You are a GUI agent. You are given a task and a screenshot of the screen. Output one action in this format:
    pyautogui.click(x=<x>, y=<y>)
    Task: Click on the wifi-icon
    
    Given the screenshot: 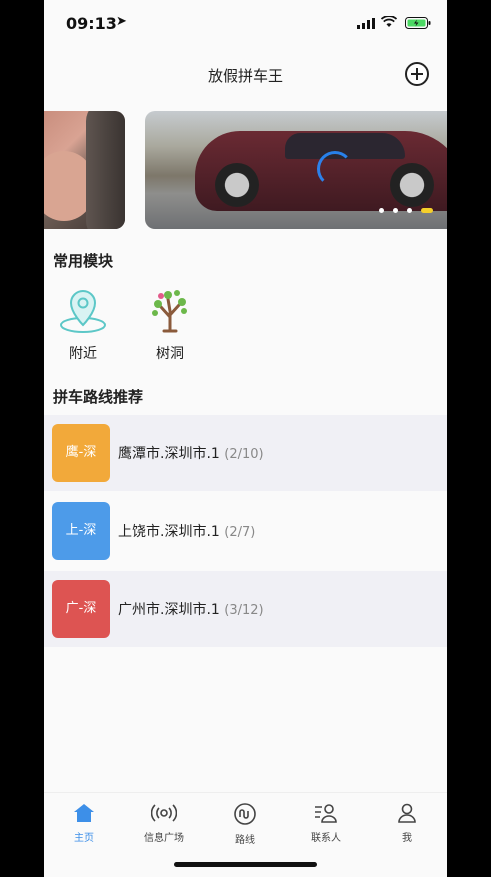 What is the action you would take?
    pyautogui.click(x=389, y=21)
    